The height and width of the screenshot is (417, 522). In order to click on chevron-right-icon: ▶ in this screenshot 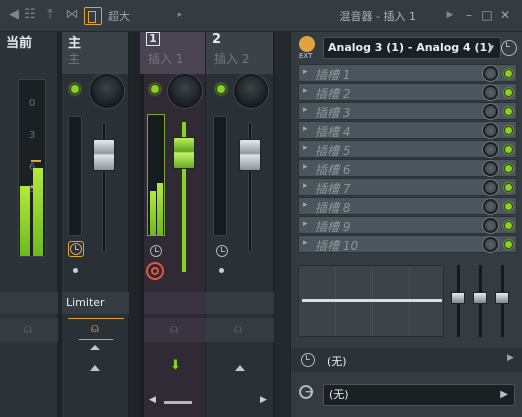, I will do `click(504, 394)`.